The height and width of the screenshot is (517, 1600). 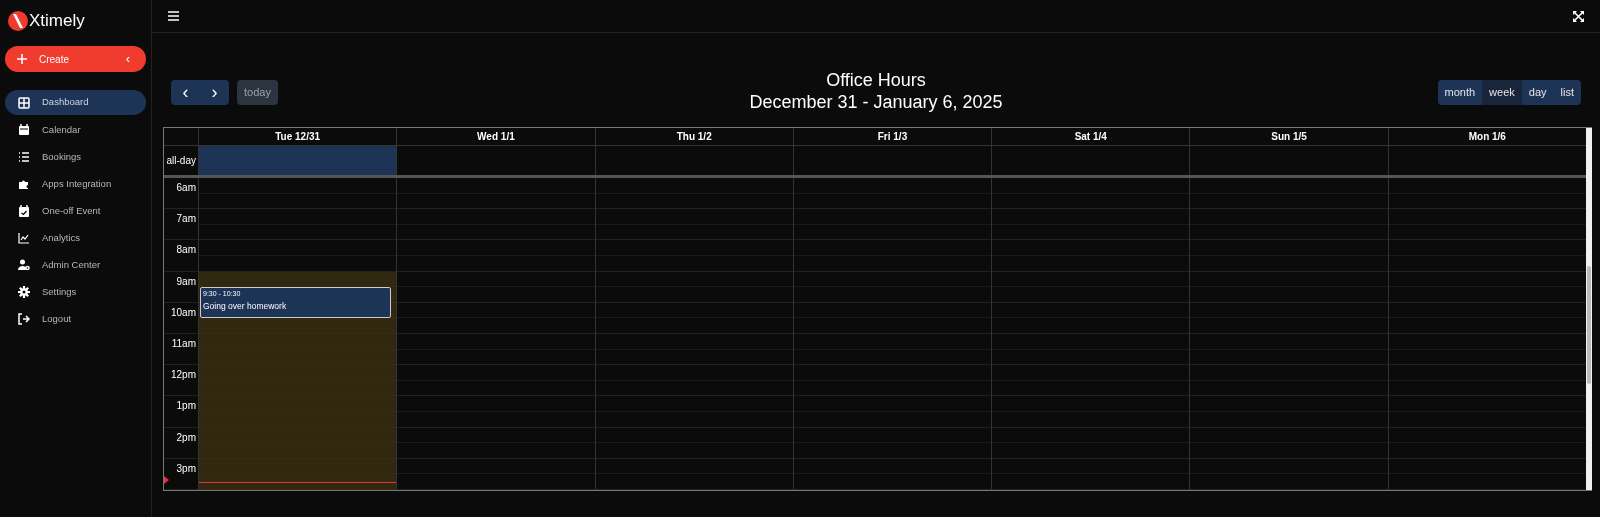 I want to click on menu-icon, so click(x=173, y=16).